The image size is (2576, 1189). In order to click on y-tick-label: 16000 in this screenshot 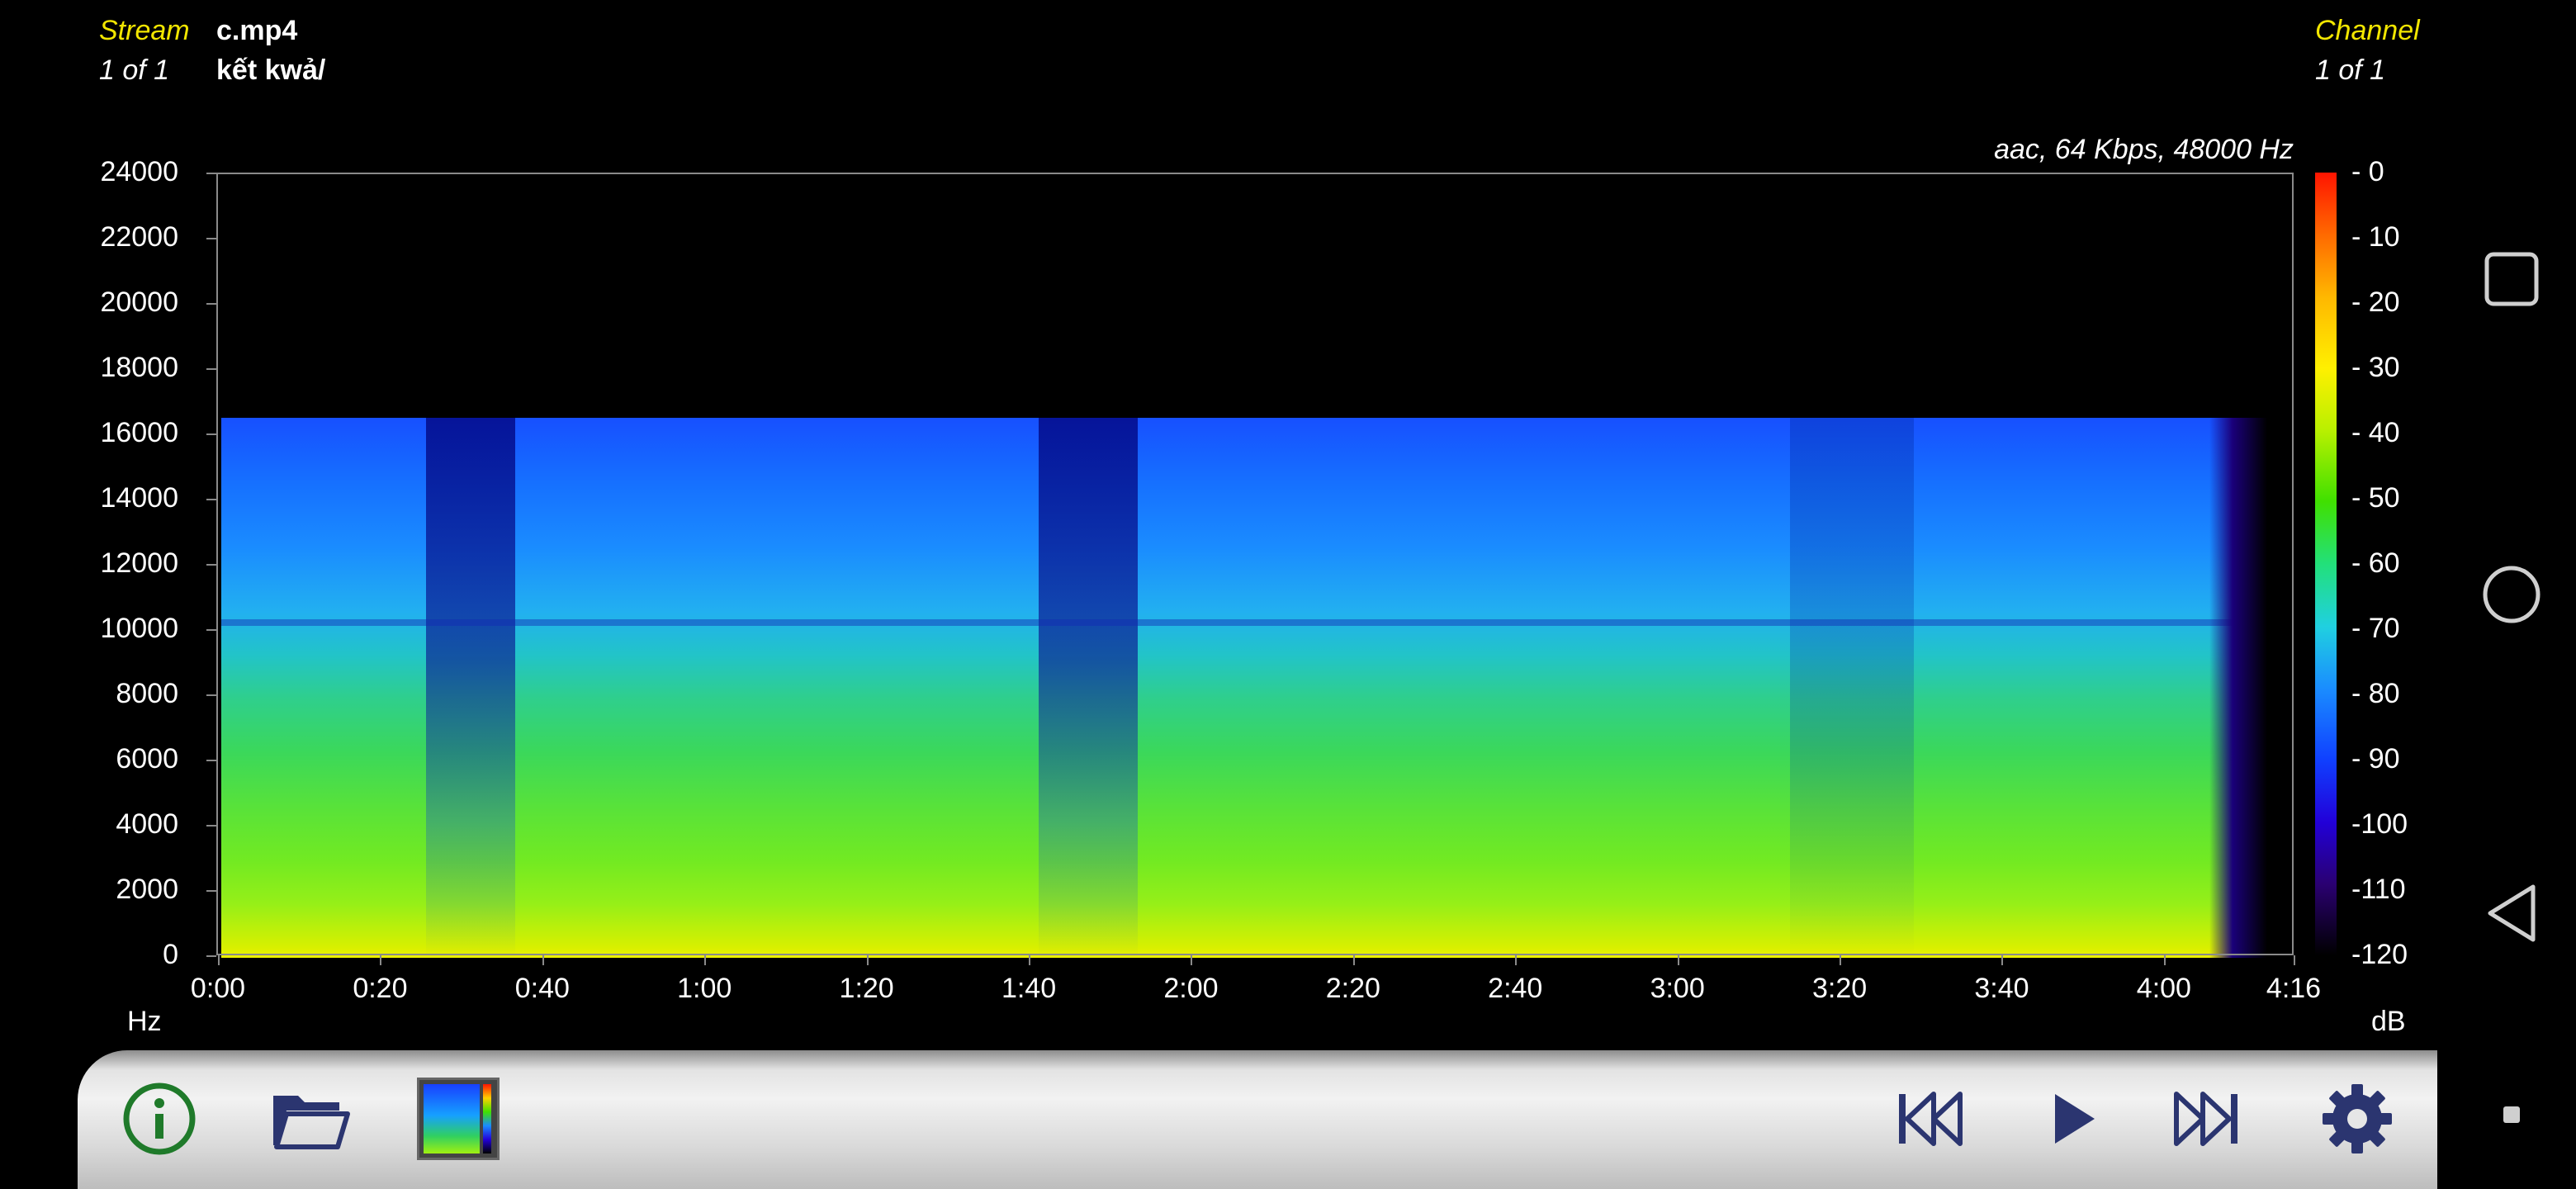, I will do `click(139, 432)`.